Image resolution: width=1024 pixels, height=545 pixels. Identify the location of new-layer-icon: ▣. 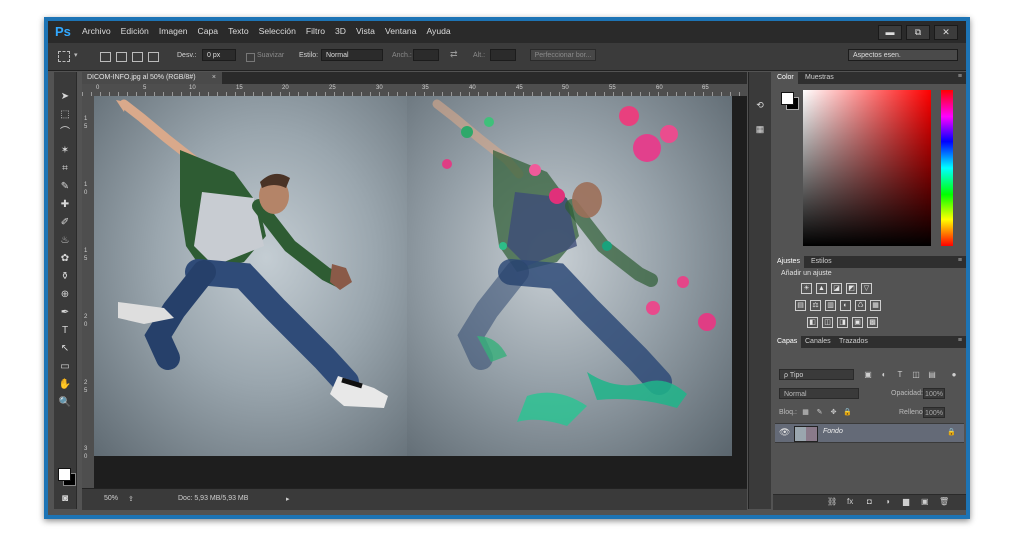
(925, 501).